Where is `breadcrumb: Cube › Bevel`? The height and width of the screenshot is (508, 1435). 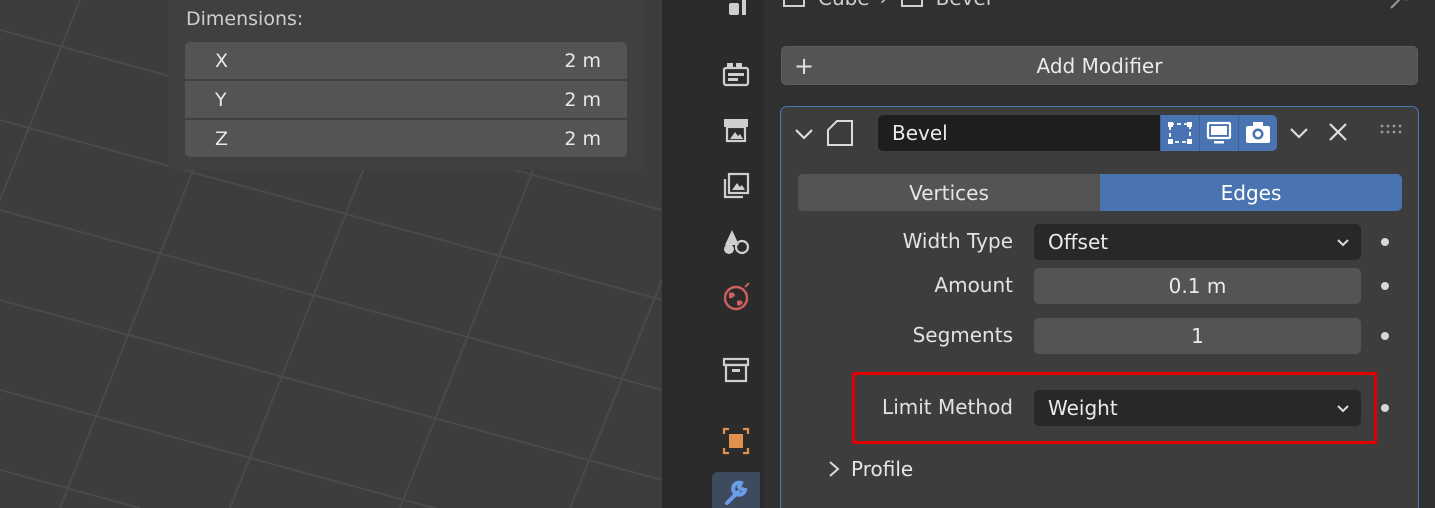 breadcrumb: Cube › Bevel is located at coordinates (885, 5).